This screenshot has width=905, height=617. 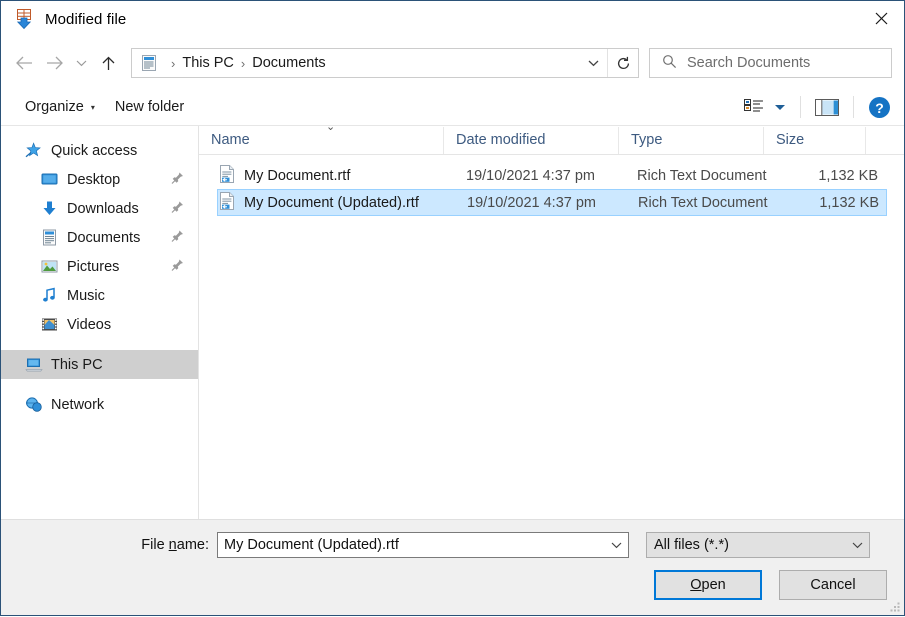 What do you see at coordinates (99, 295) in the screenshot?
I see `sidebar-item-music: Music` at bounding box center [99, 295].